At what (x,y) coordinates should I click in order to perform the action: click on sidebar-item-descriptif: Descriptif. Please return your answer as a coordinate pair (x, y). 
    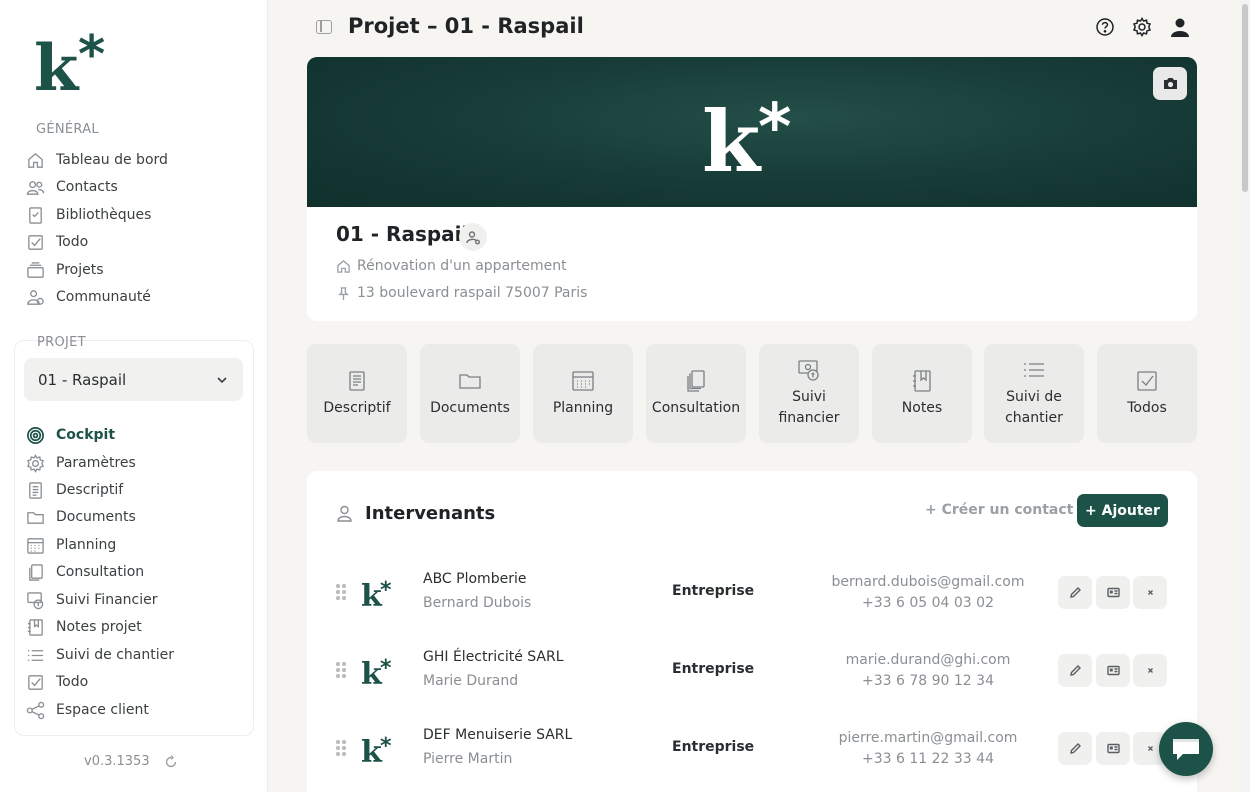
    Looking at the image, I should click on (74, 490).